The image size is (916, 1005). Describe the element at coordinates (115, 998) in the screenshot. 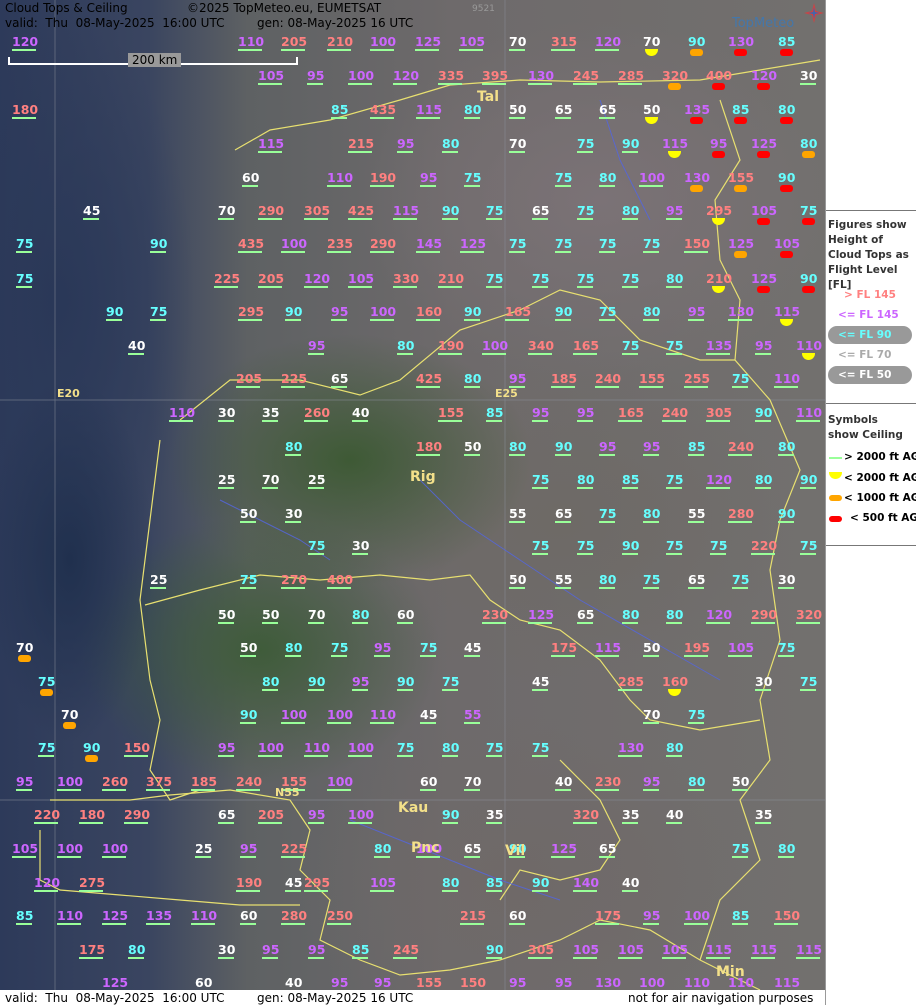

I see `footer-valid: valid: Thu 08-May-2025 16:00 UTC` at that location.